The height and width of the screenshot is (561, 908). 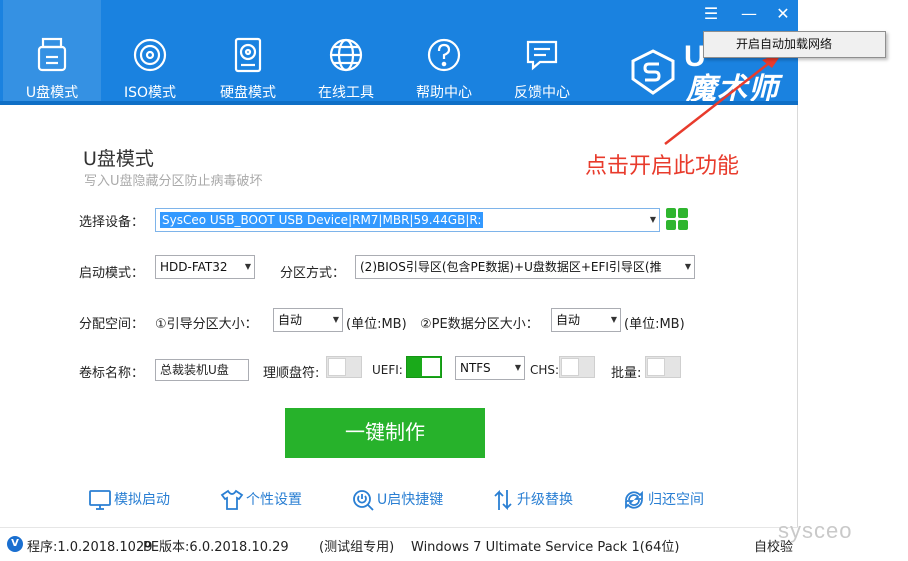 I want to click on tab-usb-mode: U盘模式, so click(x=52, y=52).